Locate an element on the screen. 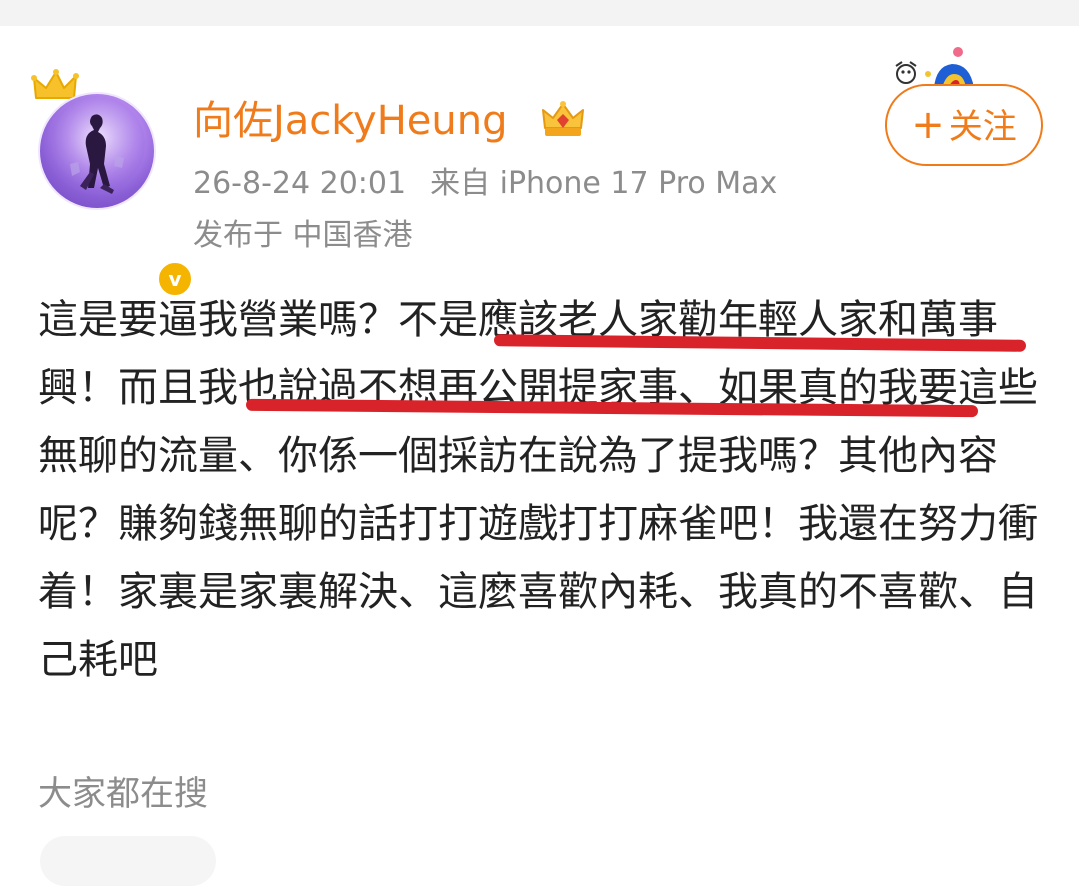 The width and height of the screenshot is (1079, 886). author-avatar-container: v is located at coordinates (116, 195).